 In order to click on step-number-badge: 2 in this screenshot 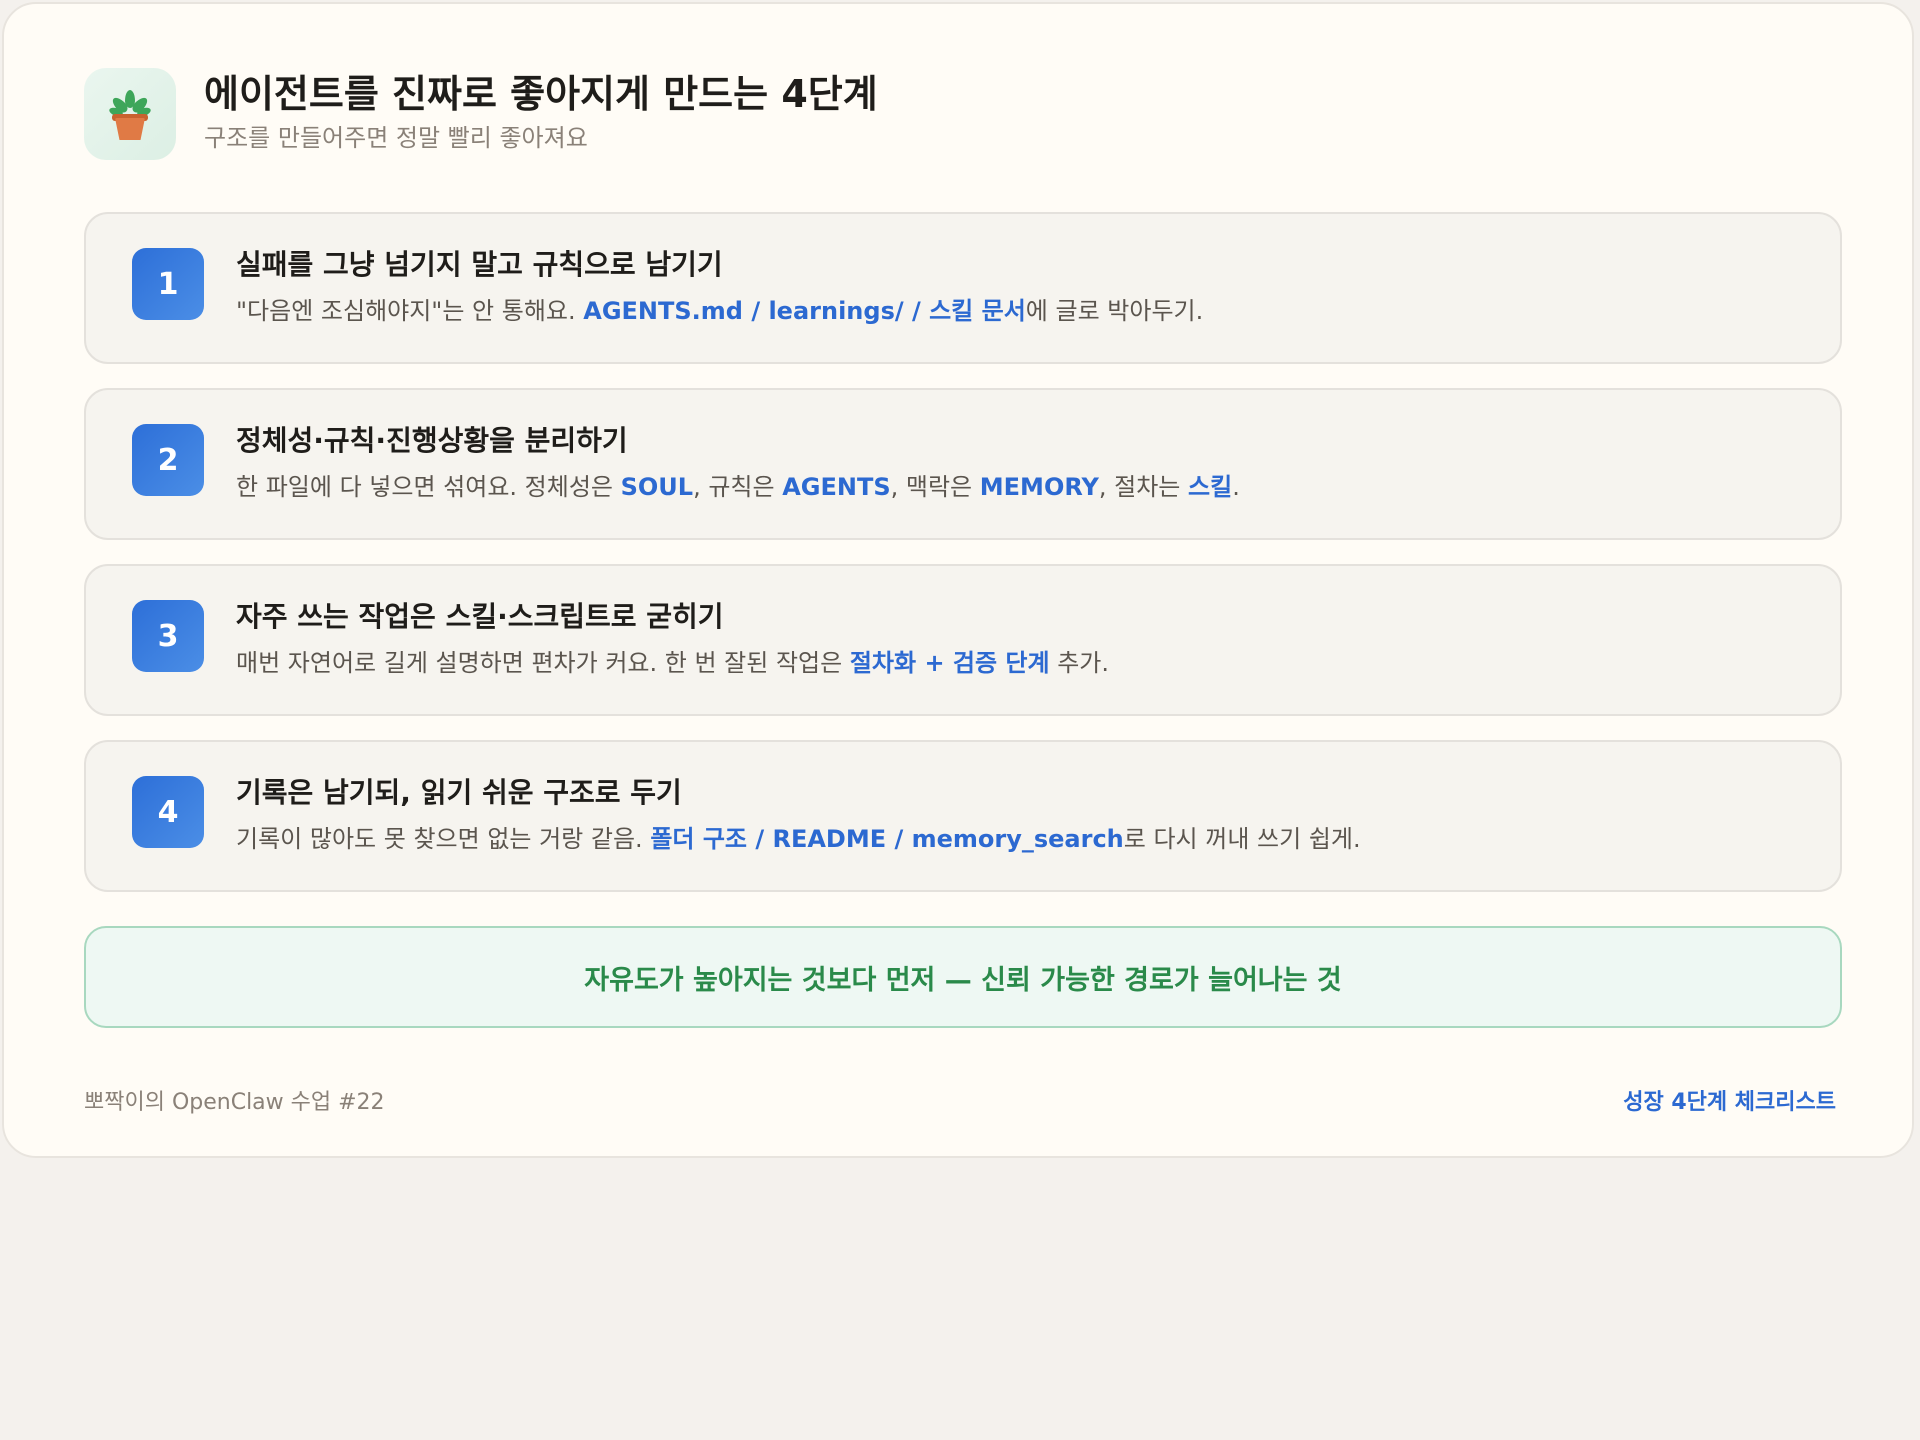, I will do `click(168, 460)`.